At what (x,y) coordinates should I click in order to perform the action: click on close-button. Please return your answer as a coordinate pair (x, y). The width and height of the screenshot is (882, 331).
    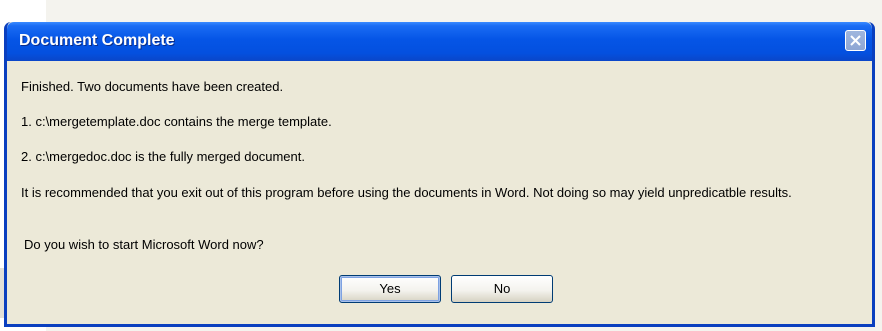
    Looking at the image, I should click on (855, 40).